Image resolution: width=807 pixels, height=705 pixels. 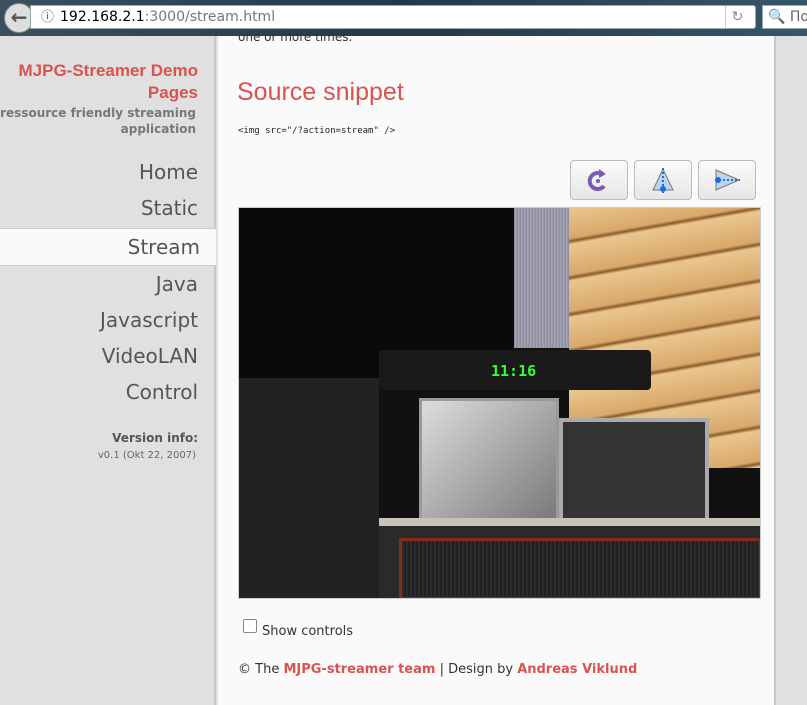 What do you see at coordinates (359, 669) in the screenshot?
I see `team-link: MJPG-streamer team` at bounding box center [359, 669].